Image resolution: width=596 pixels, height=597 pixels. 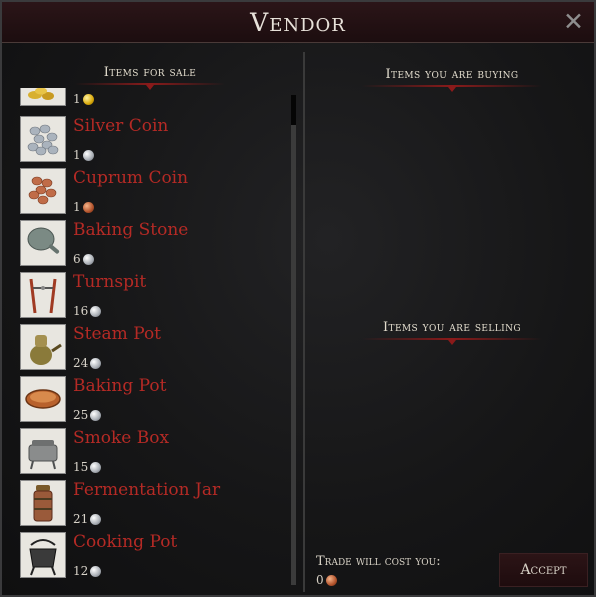 I want to click on cooking-pot-icon, so click(x=43, y=555).